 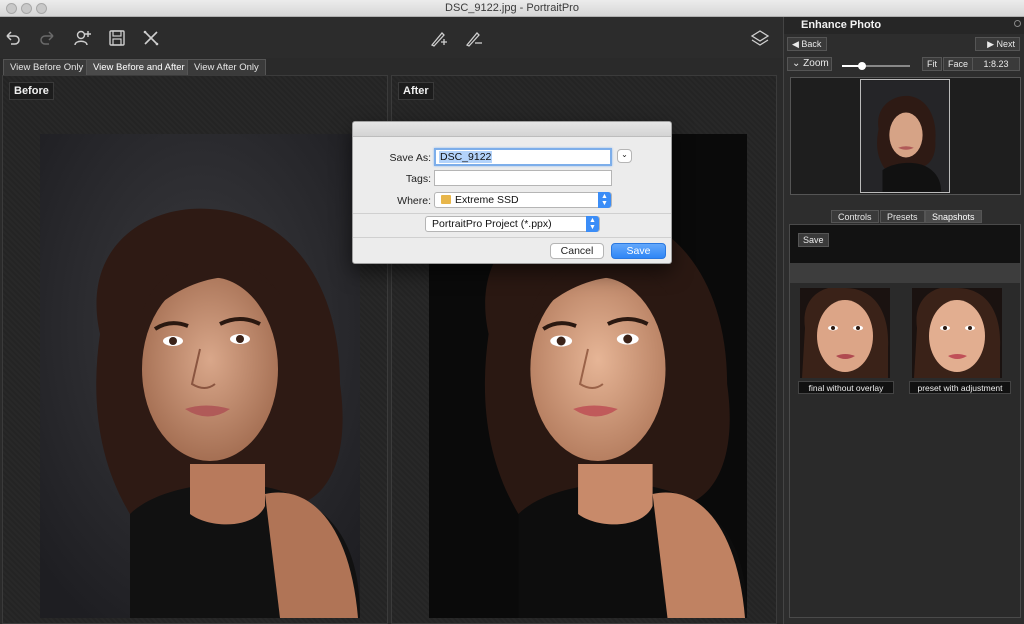 I want to click on panel-settings-icon, so click(x=1017, y=23).